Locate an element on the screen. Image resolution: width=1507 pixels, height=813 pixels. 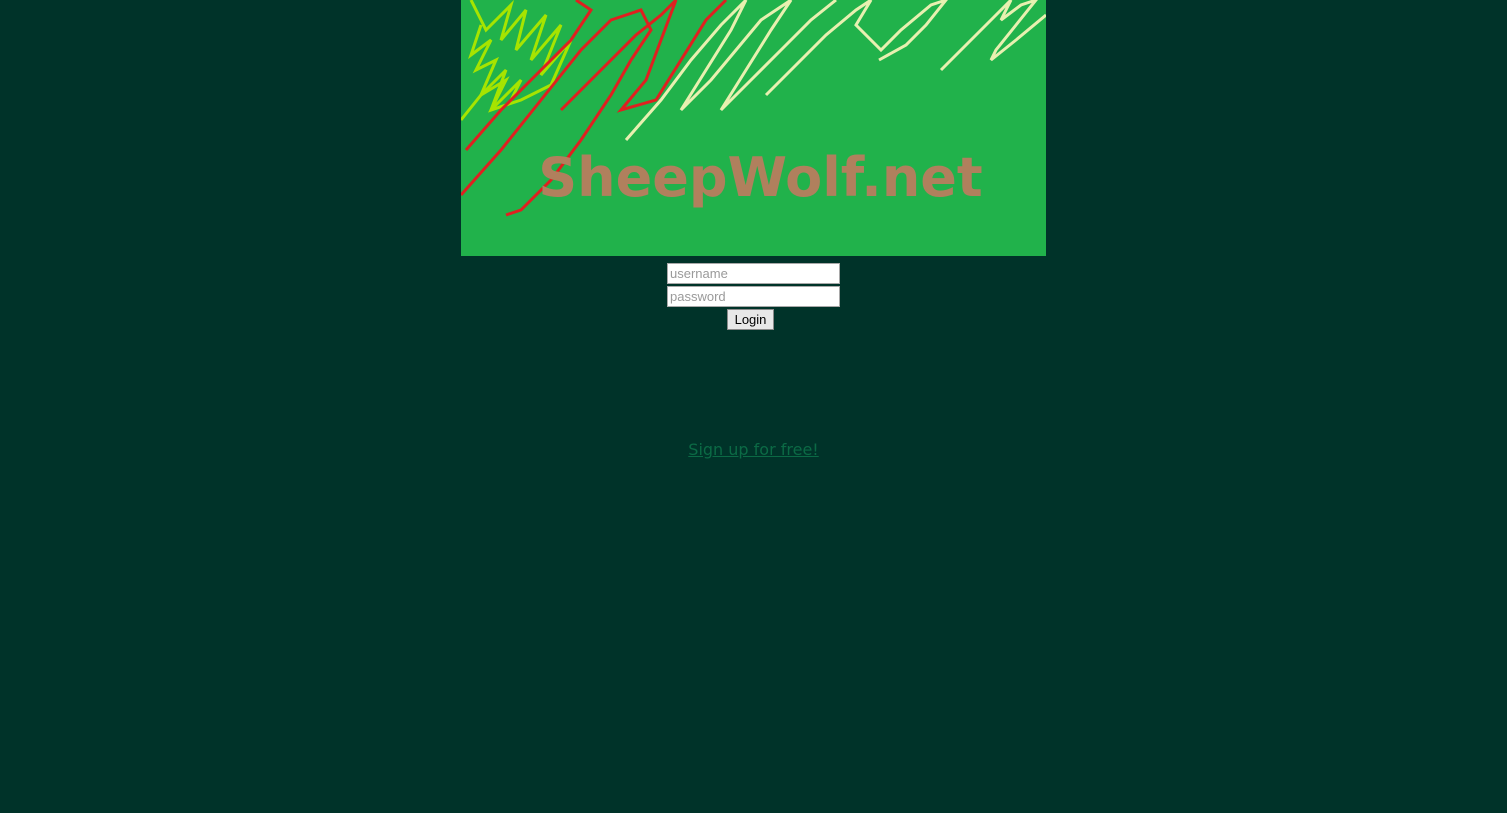
username-input is located at coordinates (753, 273).